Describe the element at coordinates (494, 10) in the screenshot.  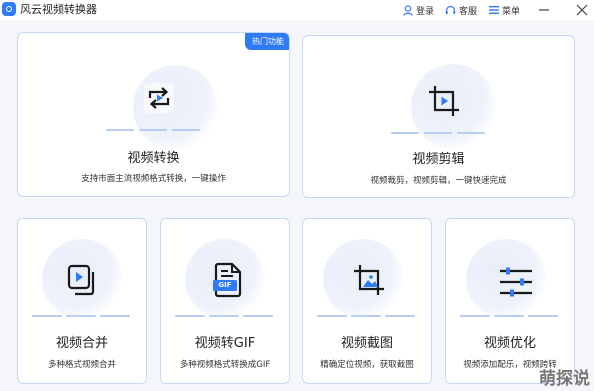
I see `menu-icon` at that location.